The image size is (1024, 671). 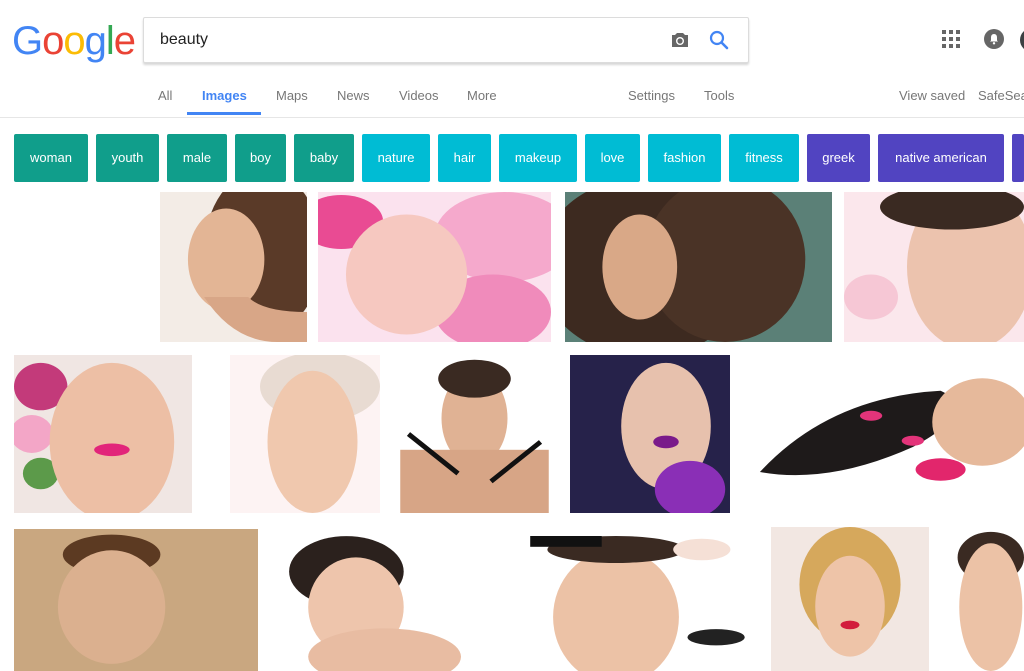 I want to click on tab-more: More, so click(x=482, y=95).